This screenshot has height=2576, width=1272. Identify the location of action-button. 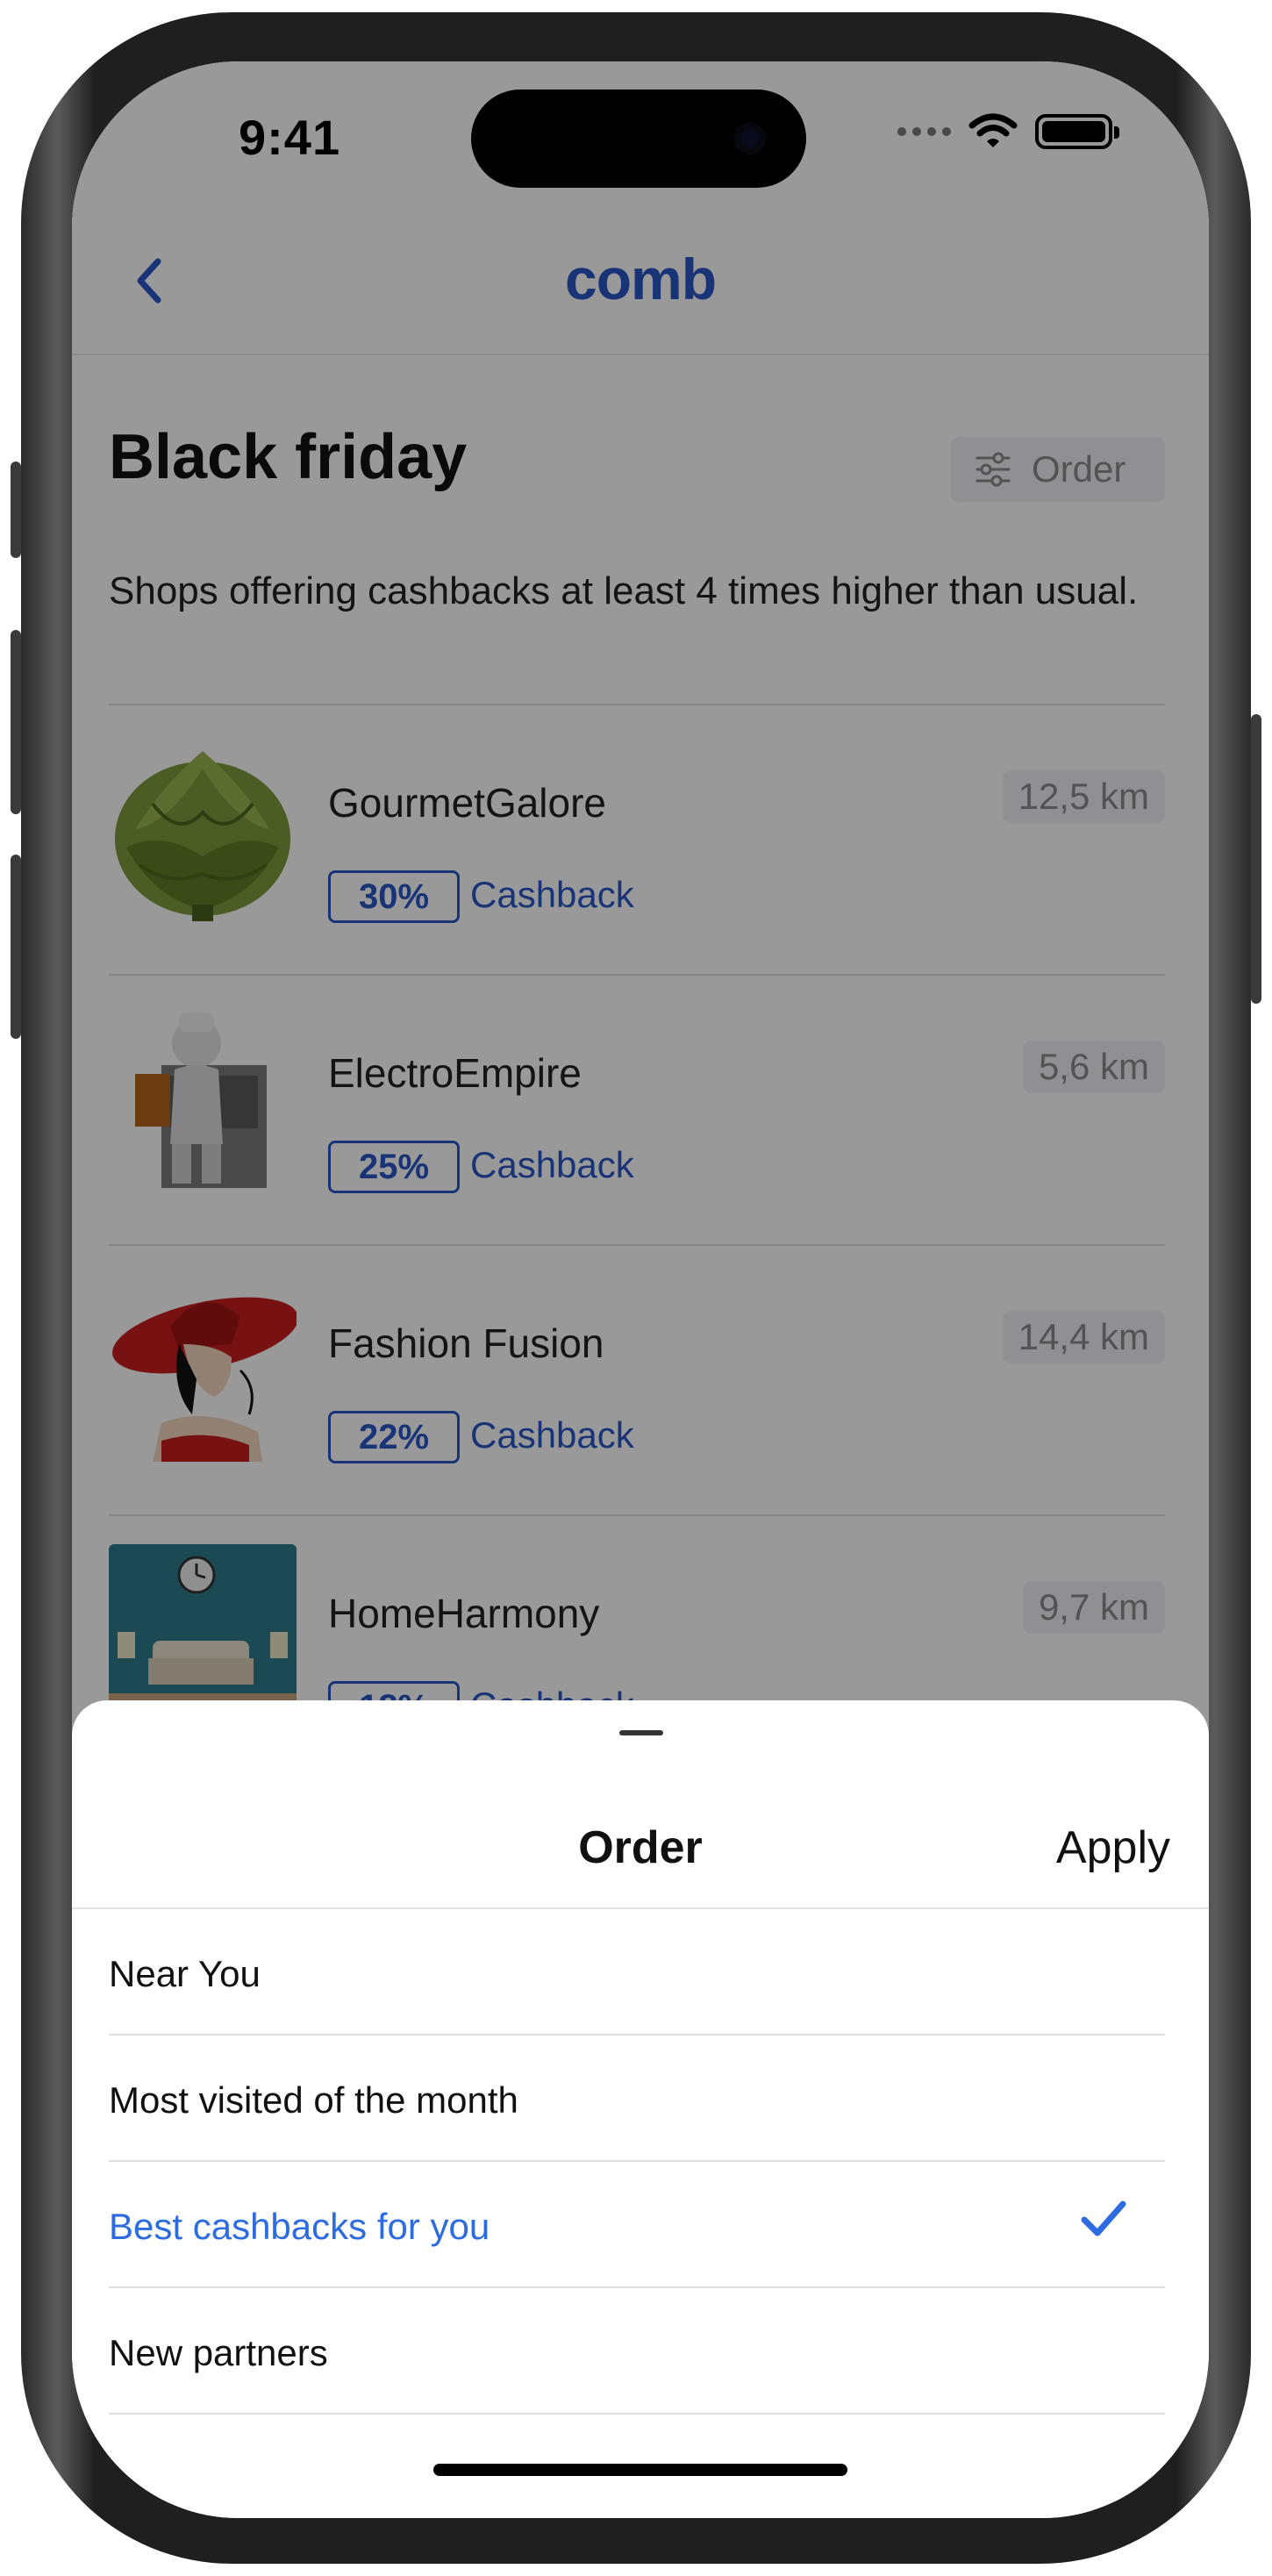
(16, 510).